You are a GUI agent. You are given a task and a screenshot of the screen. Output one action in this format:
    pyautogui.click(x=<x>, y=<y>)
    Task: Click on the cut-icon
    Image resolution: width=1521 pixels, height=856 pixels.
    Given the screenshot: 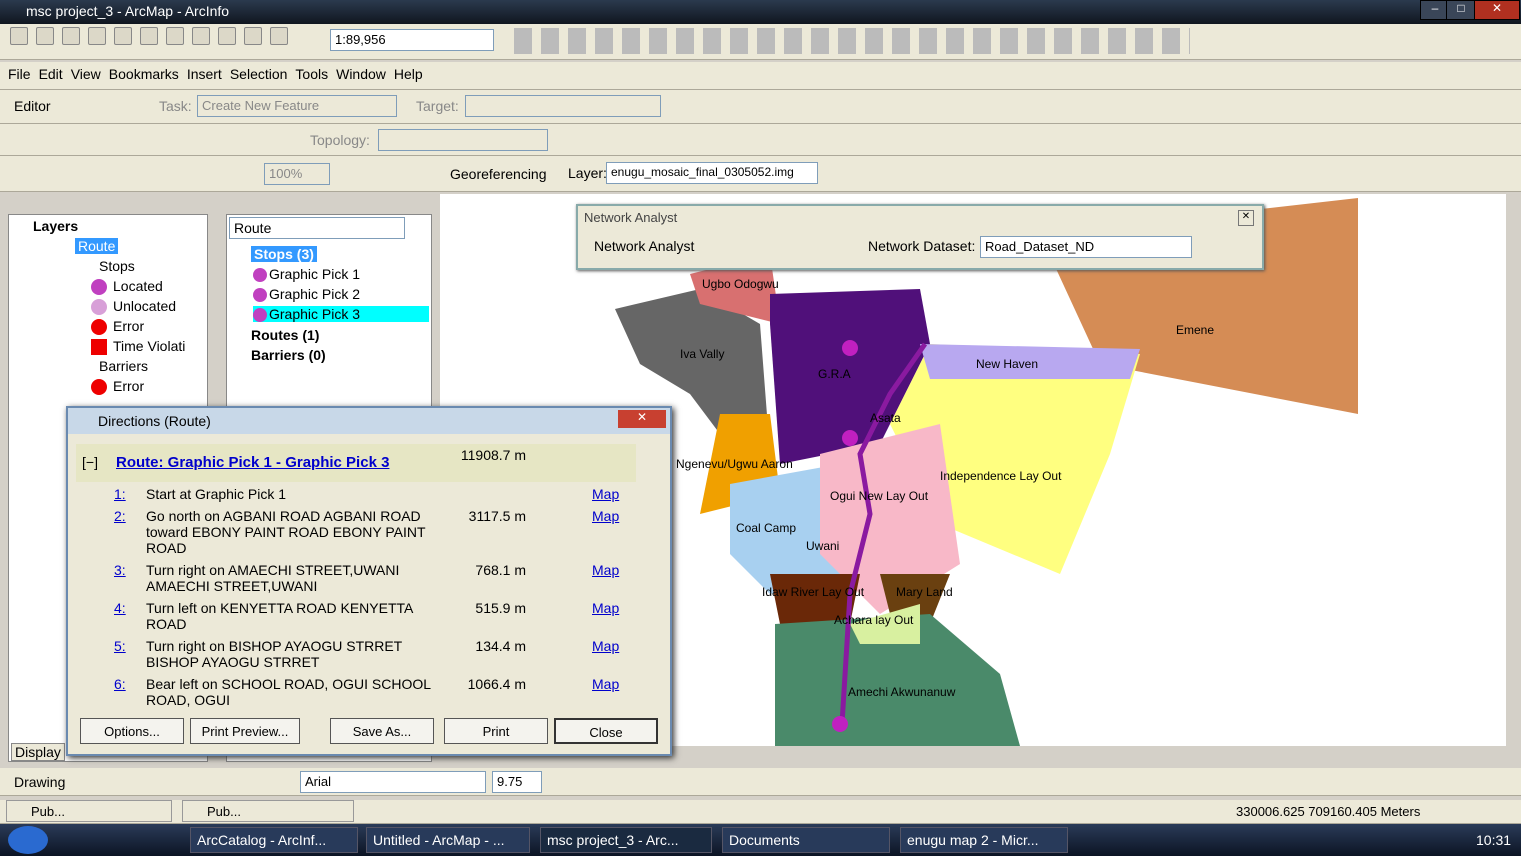 What is the action you would take?
    pyautogui.click(x=123, y=36)
    